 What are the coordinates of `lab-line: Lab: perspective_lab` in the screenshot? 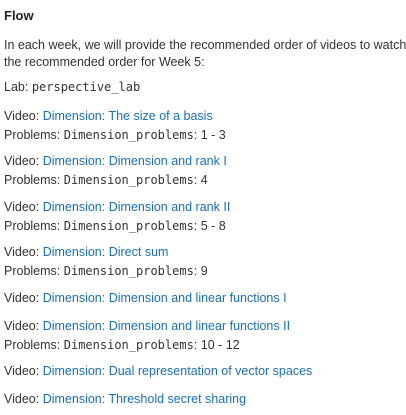 It's located at (72, 87).